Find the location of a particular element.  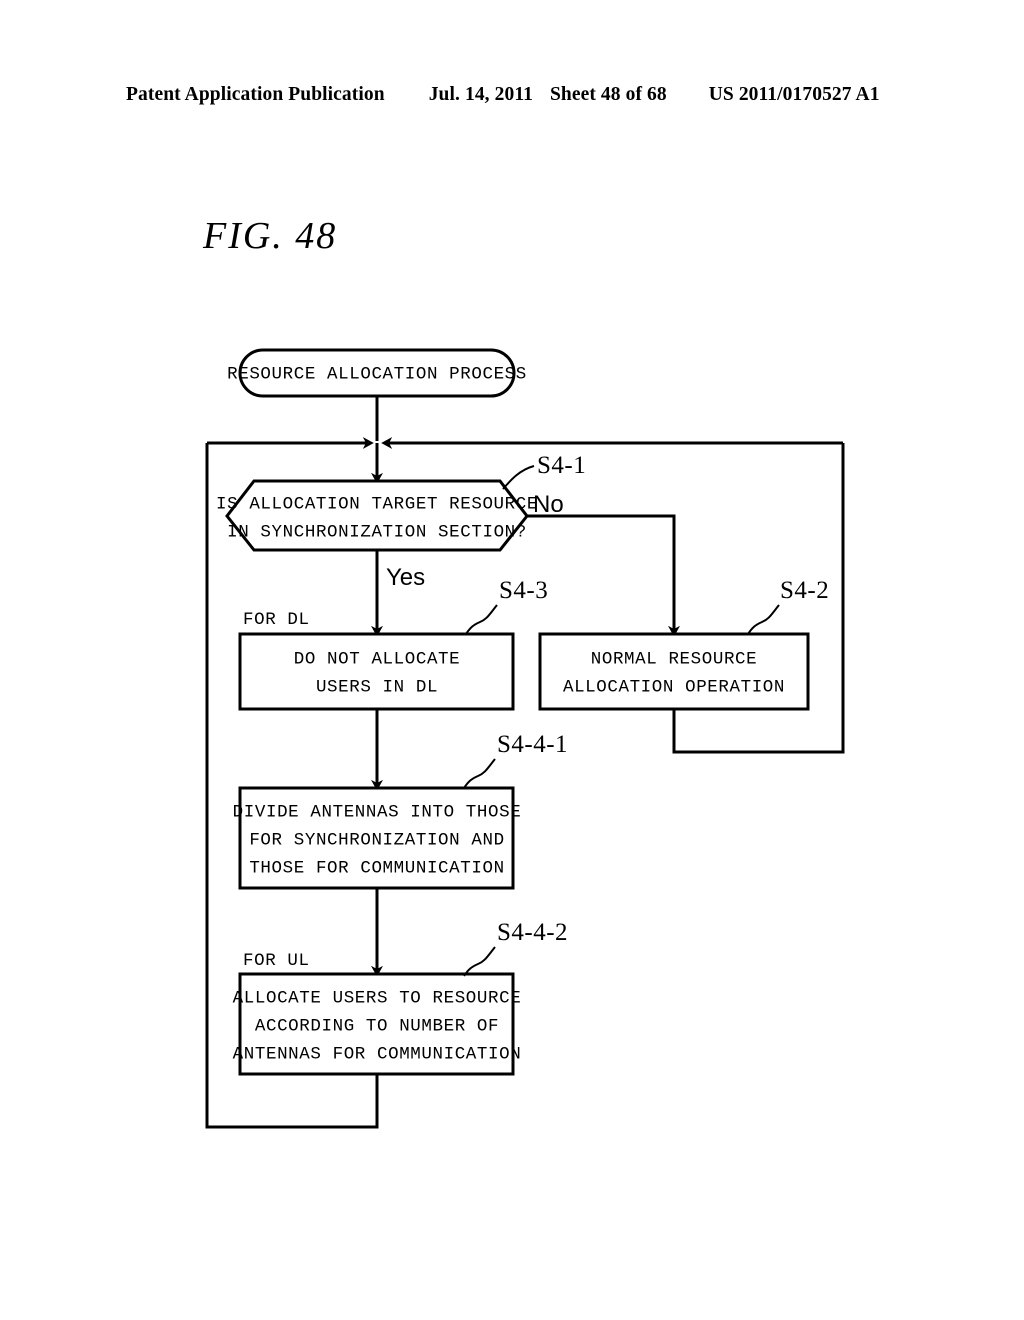

step-callout-s4-4-2-label: S4-4-2 is located at coordinates (532, 932).